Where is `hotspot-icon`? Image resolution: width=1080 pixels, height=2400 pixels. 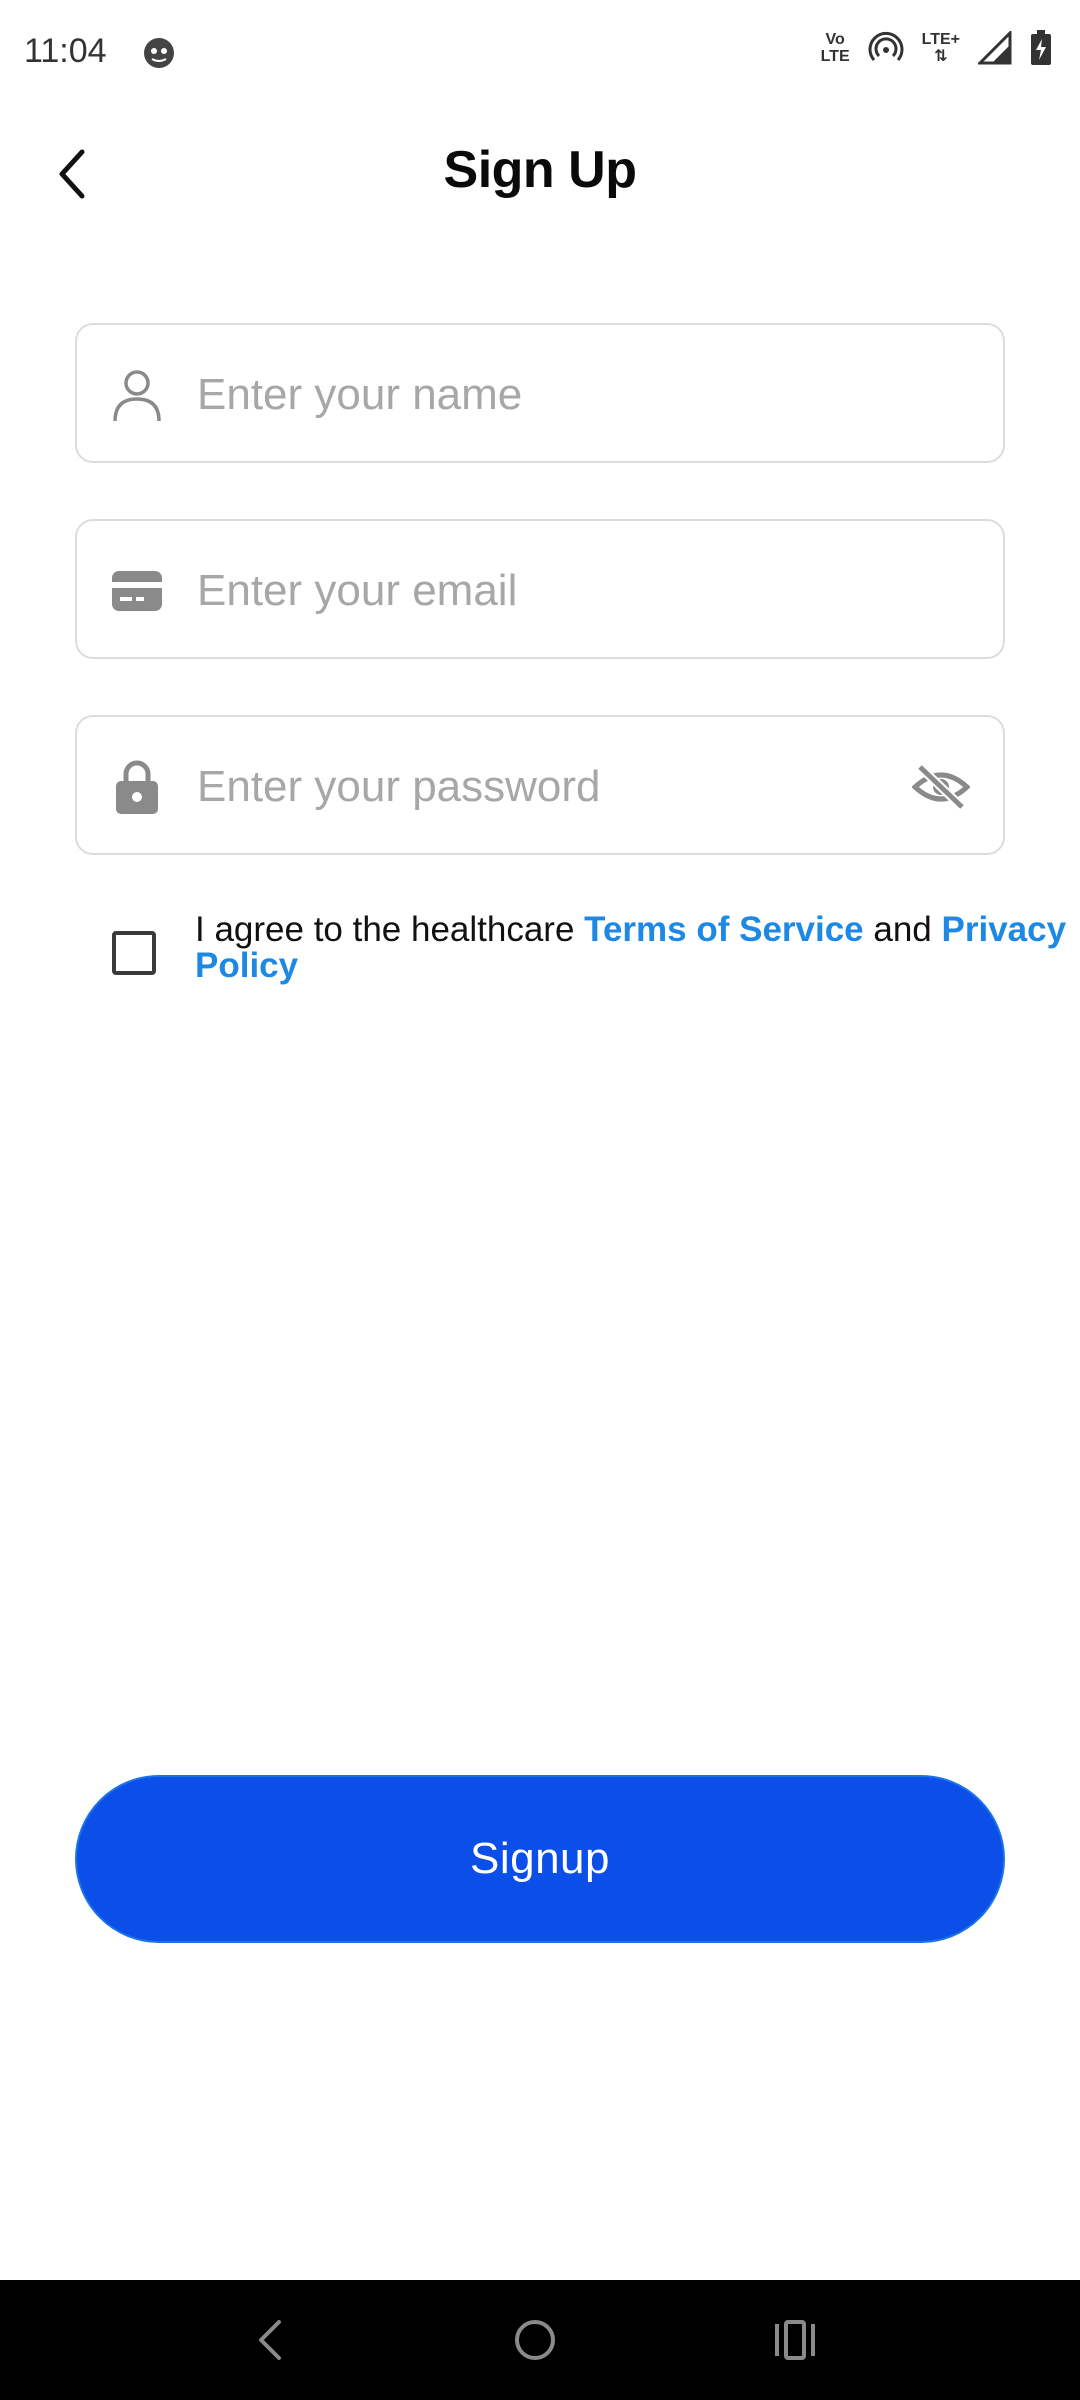 hotspot-icon is located at coordinates (886, 48).